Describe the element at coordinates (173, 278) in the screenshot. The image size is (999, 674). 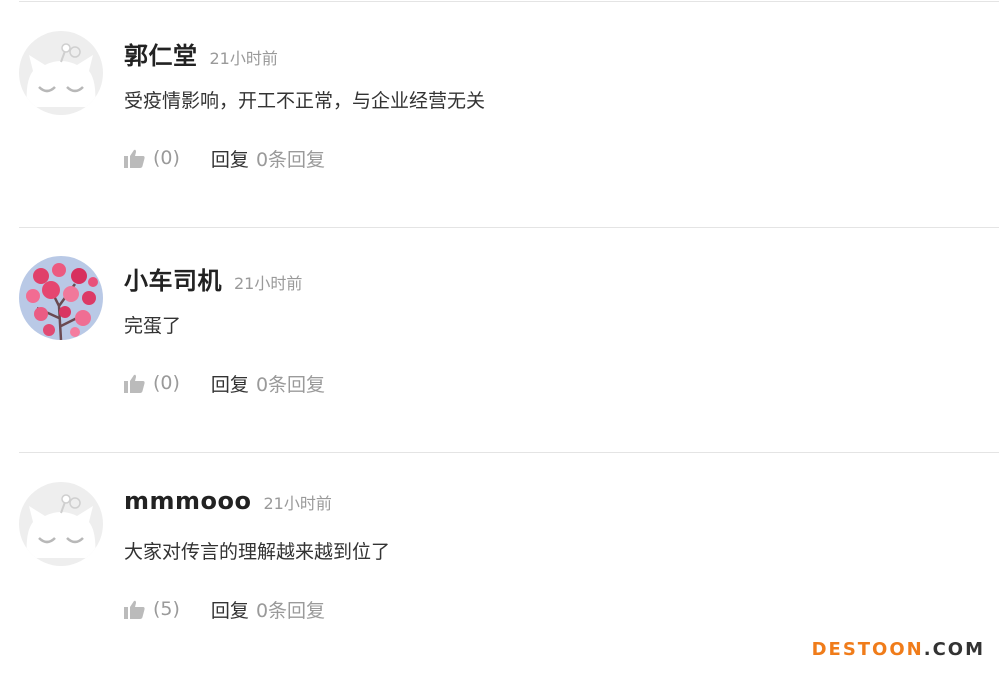
I see `username: 小车司机` at that location.